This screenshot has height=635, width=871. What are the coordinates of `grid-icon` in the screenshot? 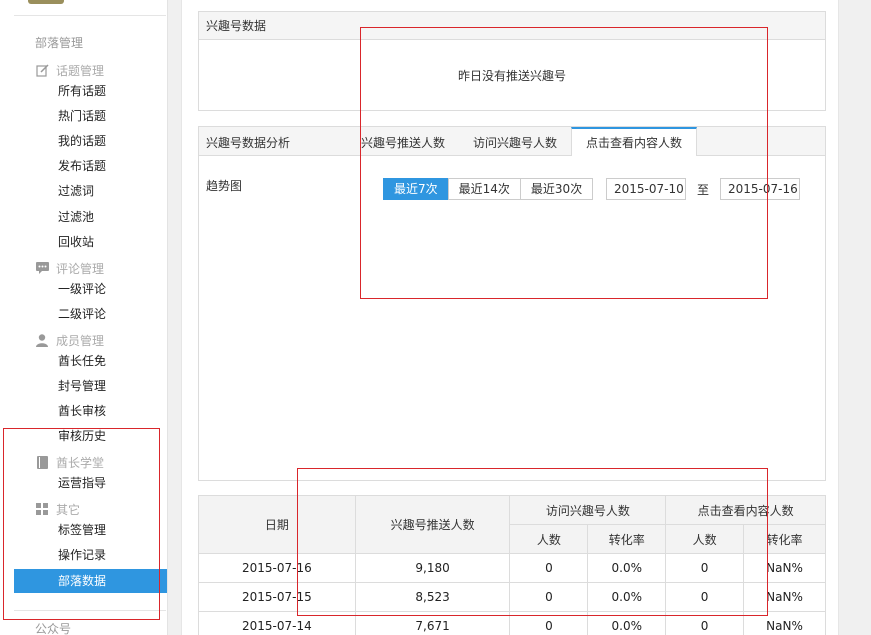 It's located at (42, 509).